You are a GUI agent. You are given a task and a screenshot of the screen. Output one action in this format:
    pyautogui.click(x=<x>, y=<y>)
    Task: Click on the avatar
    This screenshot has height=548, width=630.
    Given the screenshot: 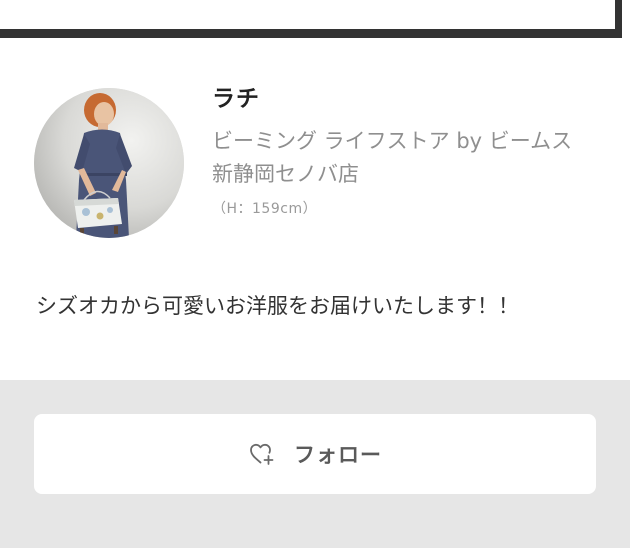 What is the action you would take?
    pyautogui.click(x=109, y=163)
    